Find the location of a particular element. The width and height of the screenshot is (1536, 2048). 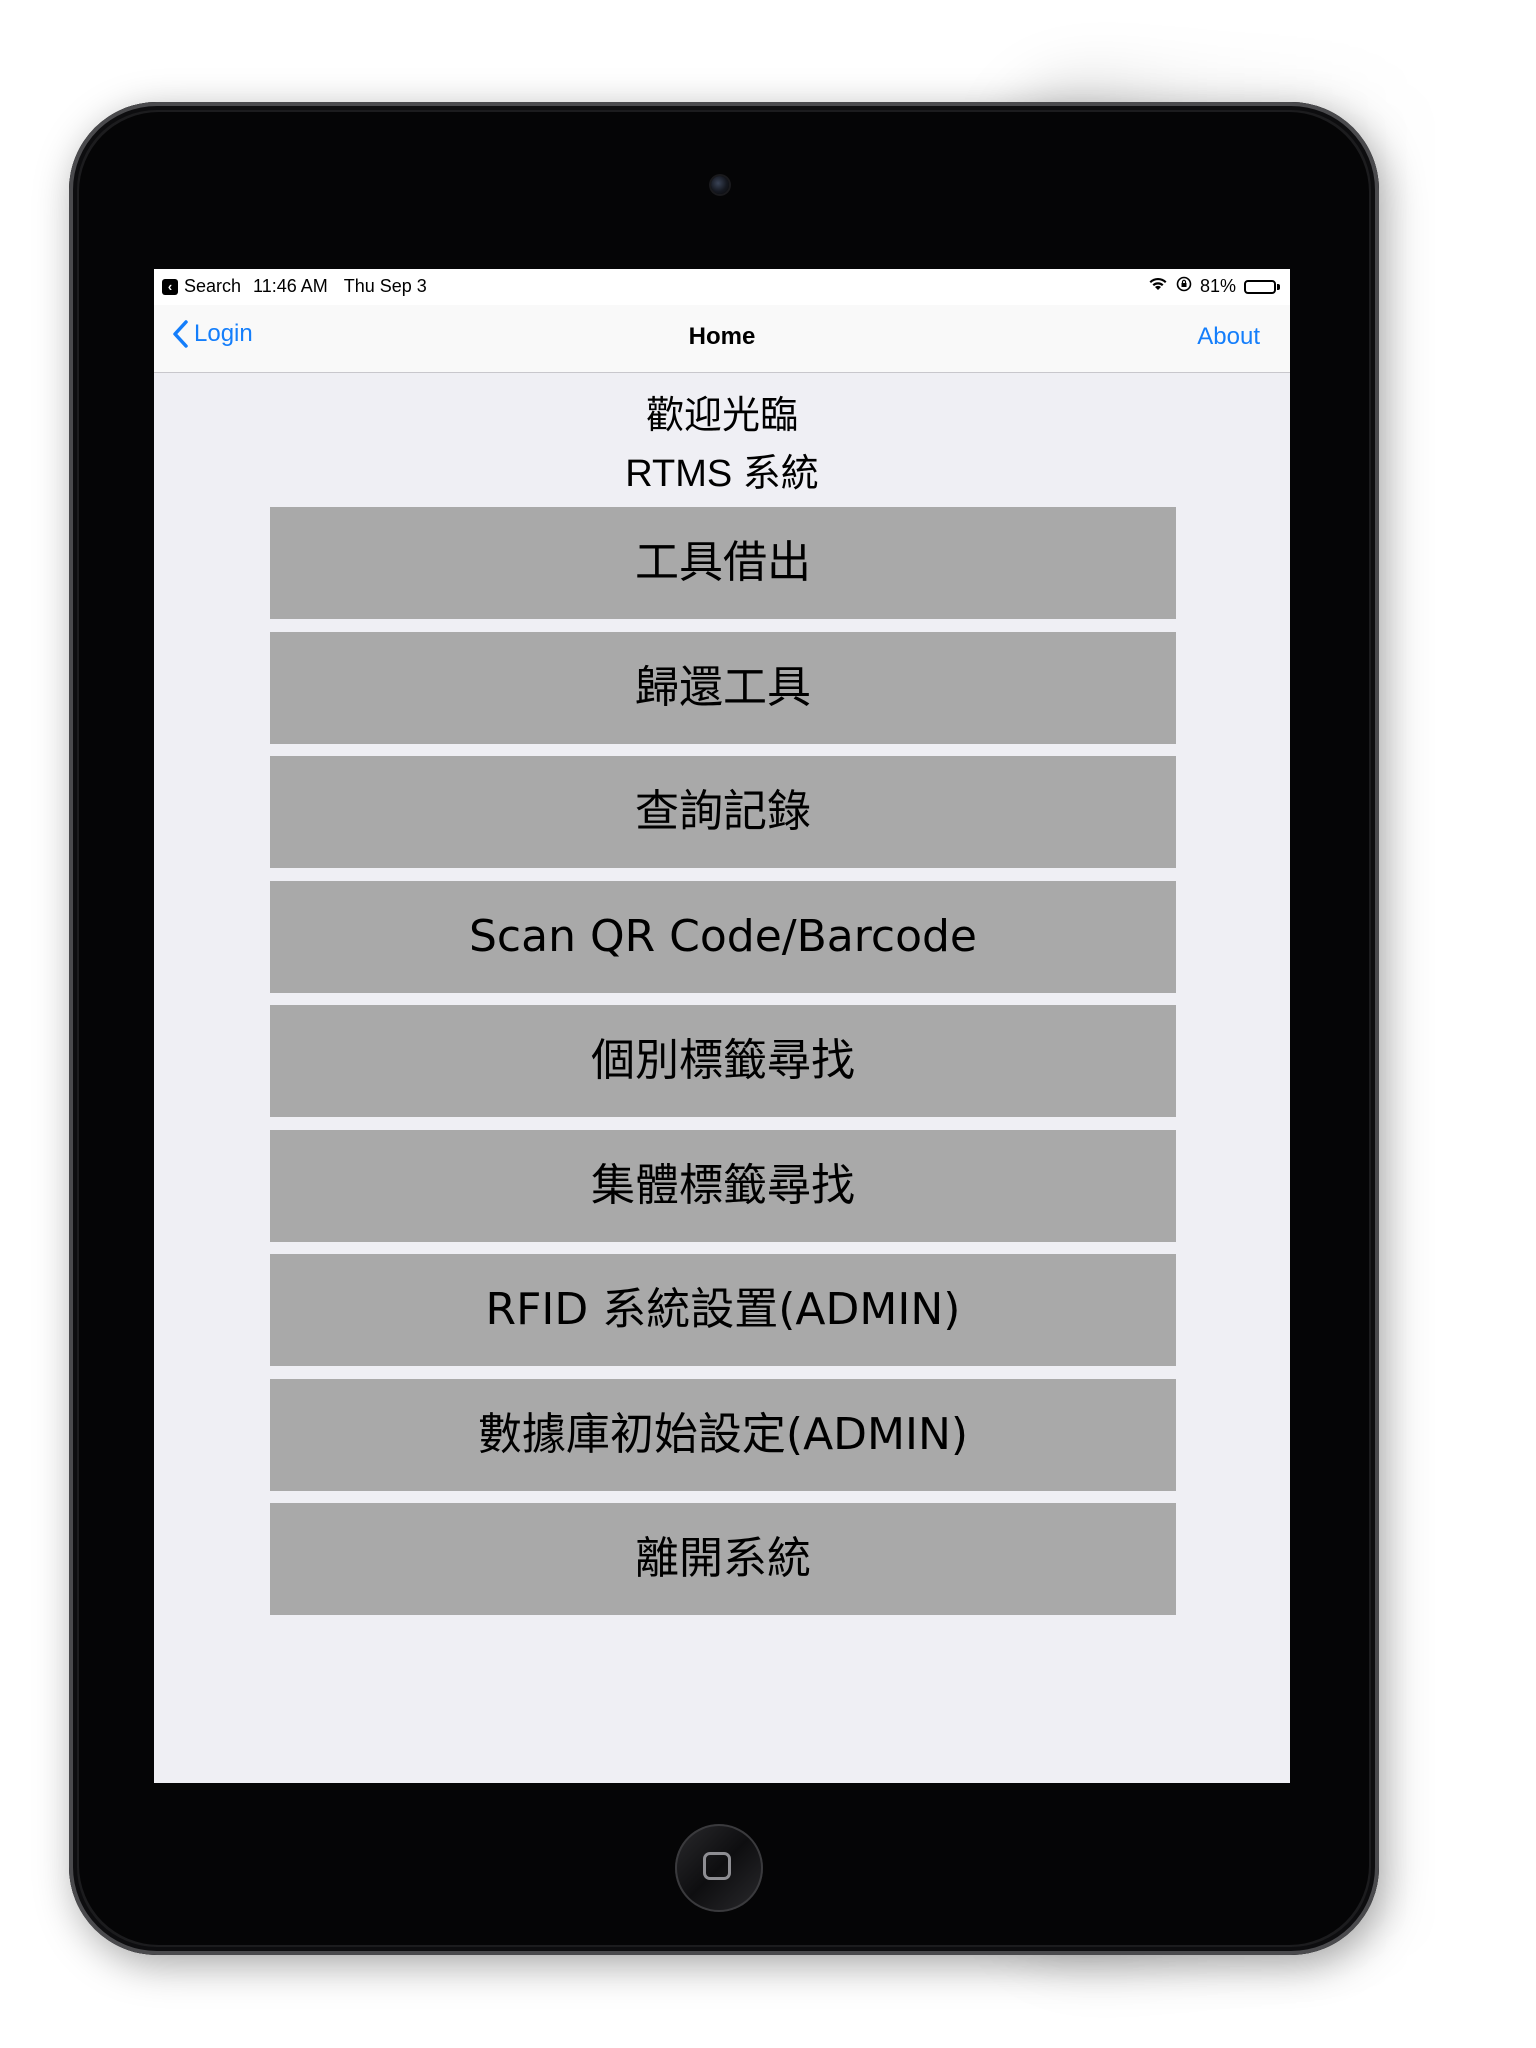

welcome-heading: 歡迎光臨 RTMS 系統 is located at coordinates (722, 445).